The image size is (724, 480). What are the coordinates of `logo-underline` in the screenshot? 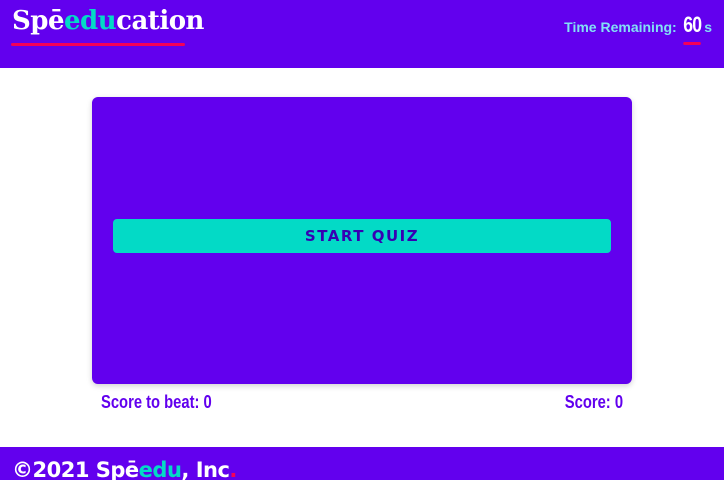 It's located at (98, 44).